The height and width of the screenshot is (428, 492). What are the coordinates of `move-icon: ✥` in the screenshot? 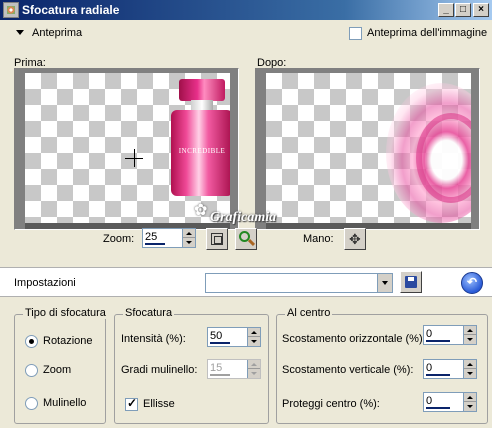 It's located at (355, 239).